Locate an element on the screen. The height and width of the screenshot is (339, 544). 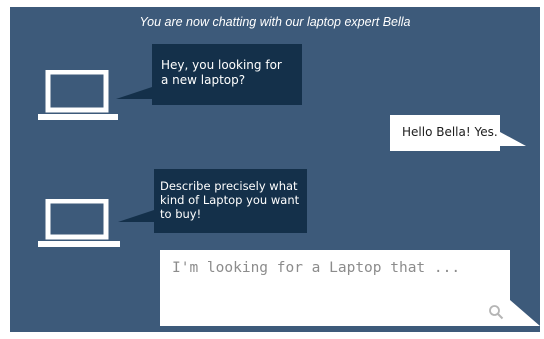
bot-message-line: kind of Laptop you want is located at coordinates (230, 200).